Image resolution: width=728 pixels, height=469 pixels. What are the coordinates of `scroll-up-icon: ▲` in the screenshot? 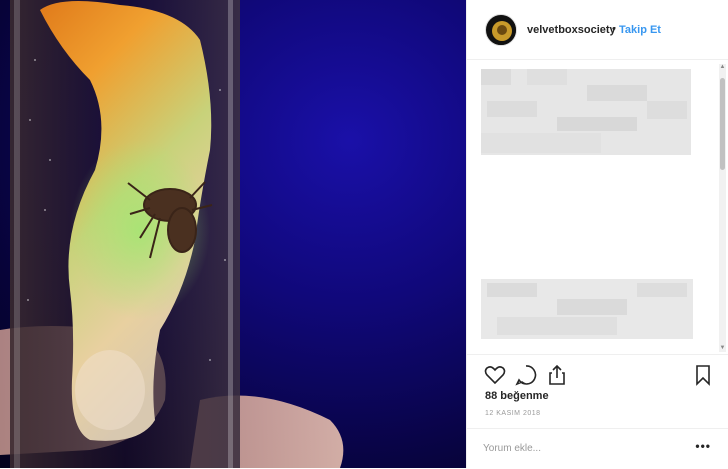 It's located at (722, 67).